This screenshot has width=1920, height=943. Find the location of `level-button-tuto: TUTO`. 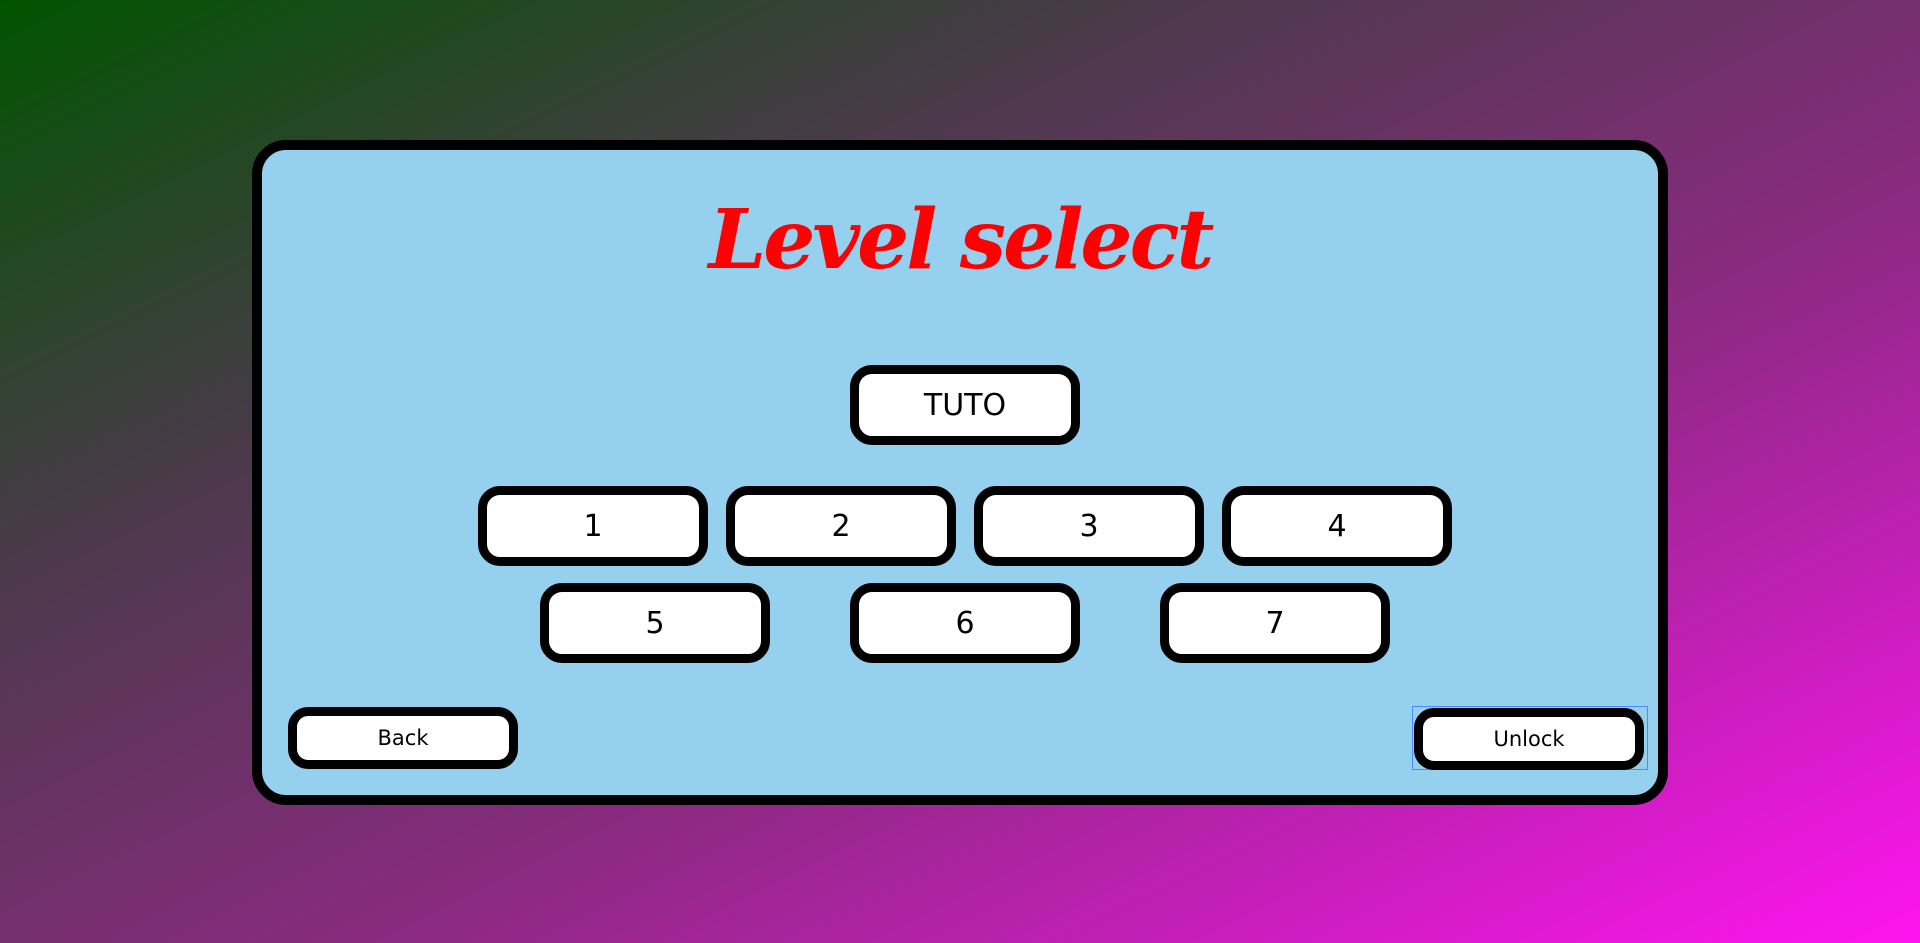

level-button-tuto: TUTO is located at coordinates (965, 405).